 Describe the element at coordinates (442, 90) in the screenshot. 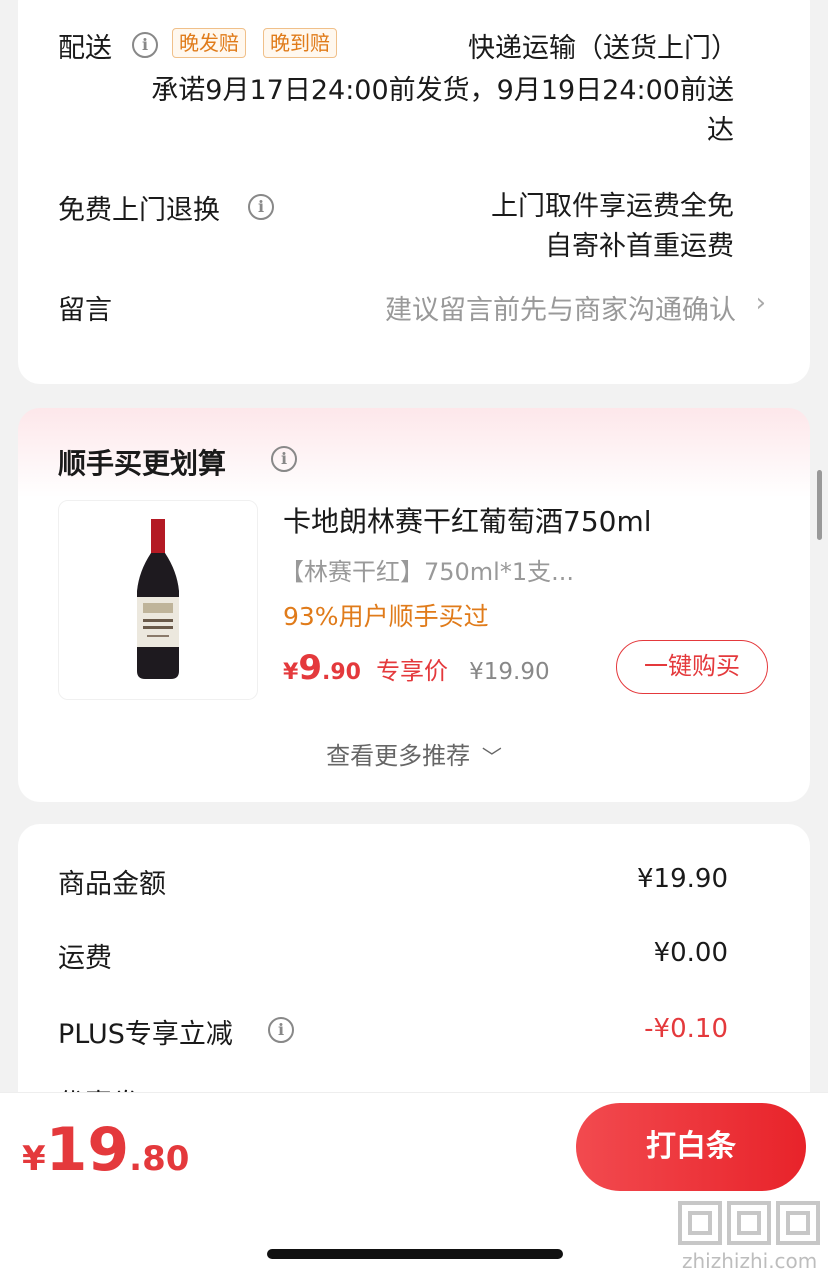

I see `delivery-promise: 承诺9月17日24:00前发货，9月19日24:00前送` at that location.